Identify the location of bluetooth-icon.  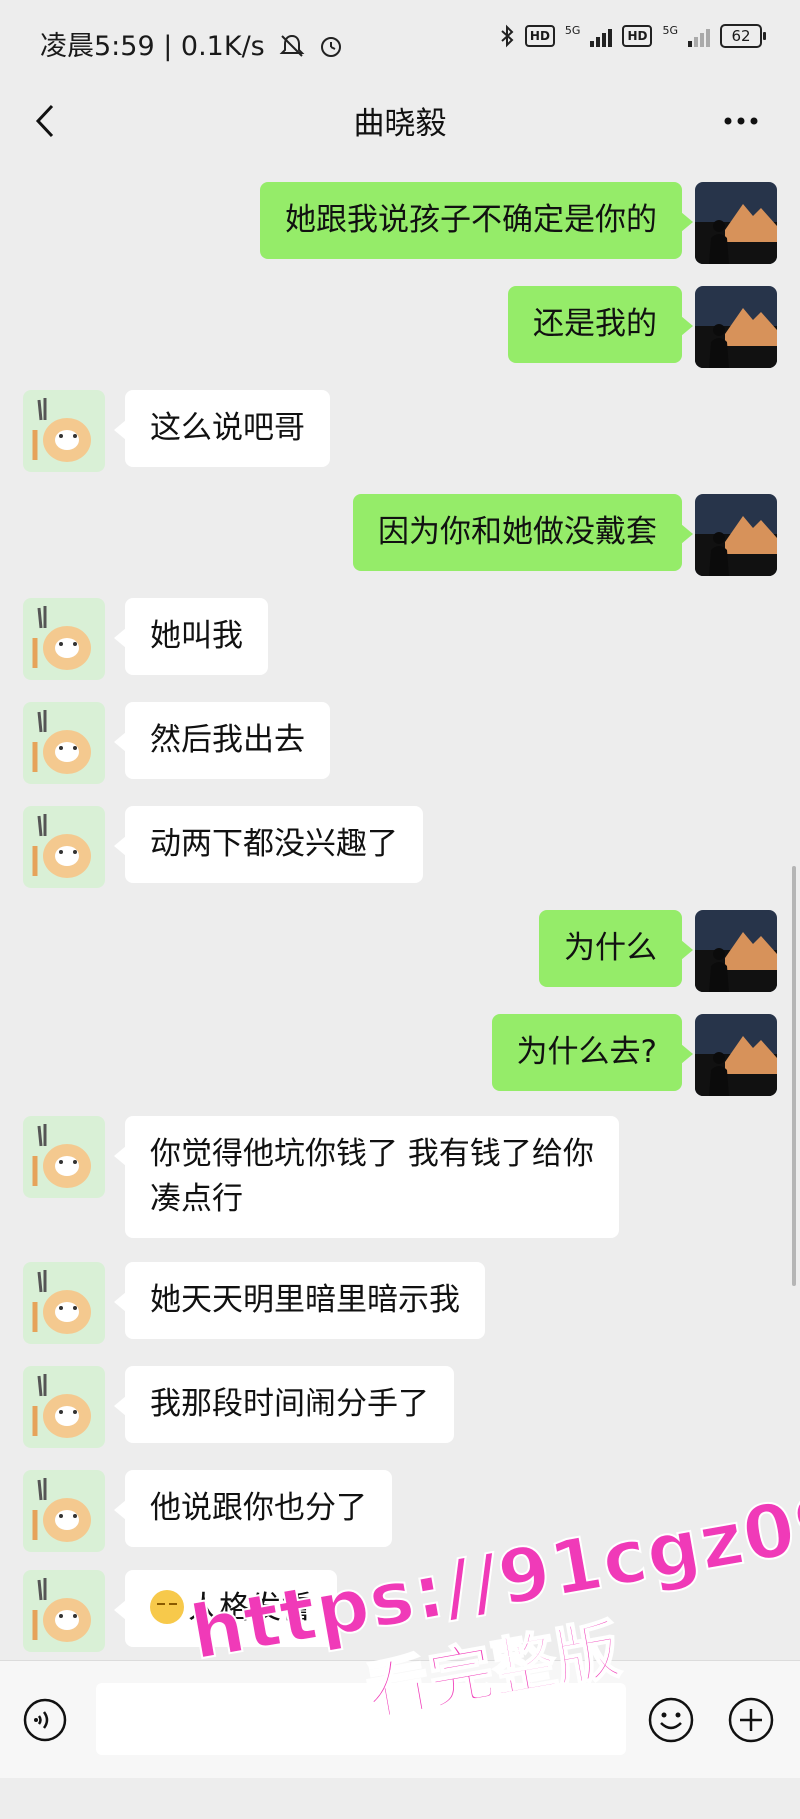
(507, 36).